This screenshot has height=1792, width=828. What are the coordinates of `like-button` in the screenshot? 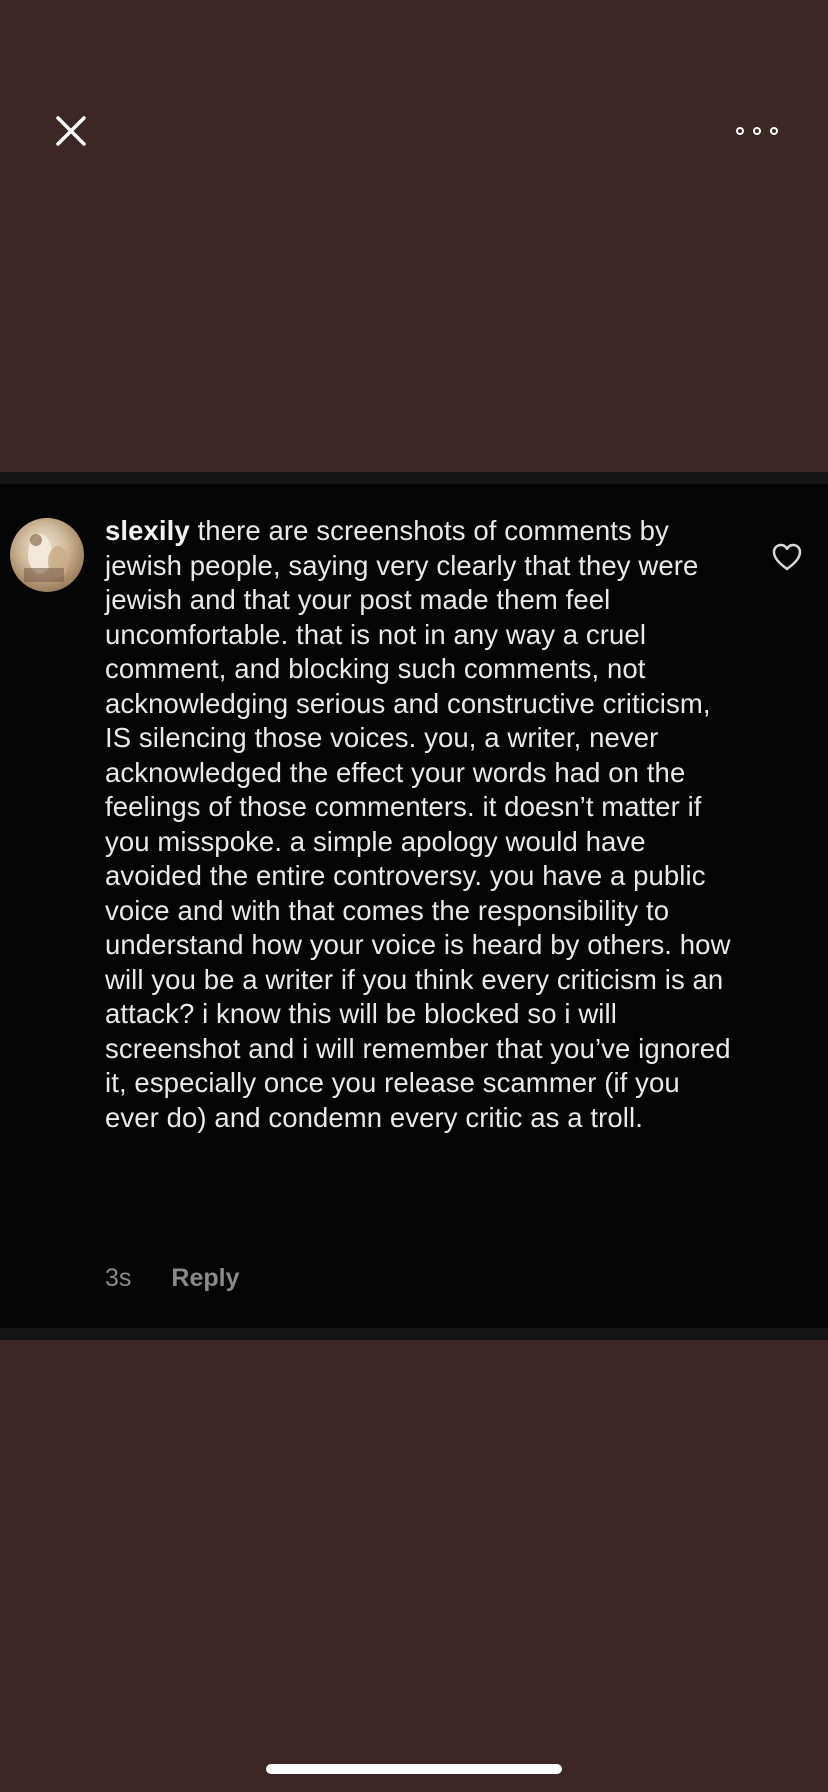 It's located at (787, 557).